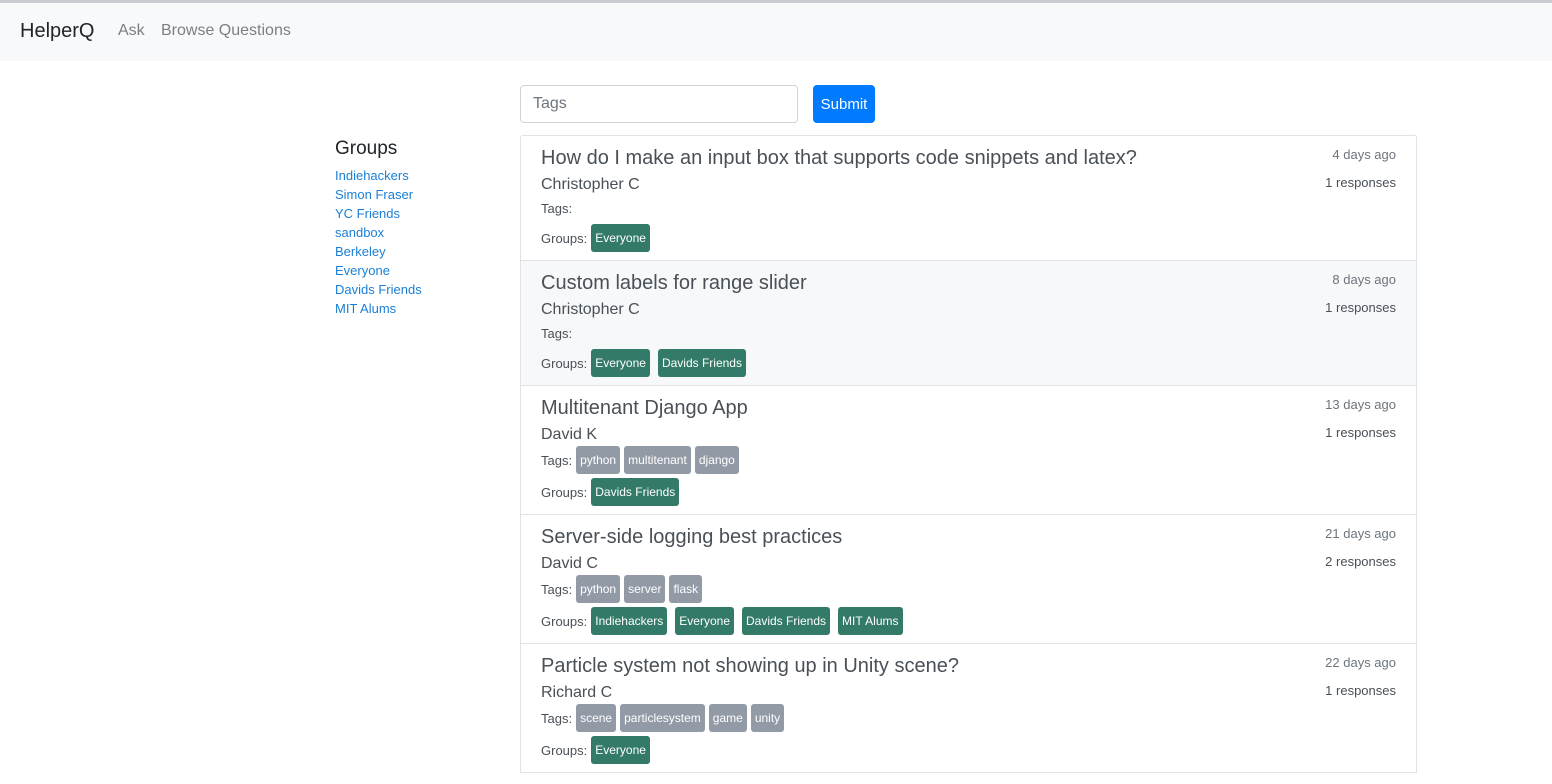 The width and height of the screenshot is (1552, 784). What do you see at coordinates (767, 718) in the screenshot?
I see `tag-badge: unity` at bounding box center [767, 718].